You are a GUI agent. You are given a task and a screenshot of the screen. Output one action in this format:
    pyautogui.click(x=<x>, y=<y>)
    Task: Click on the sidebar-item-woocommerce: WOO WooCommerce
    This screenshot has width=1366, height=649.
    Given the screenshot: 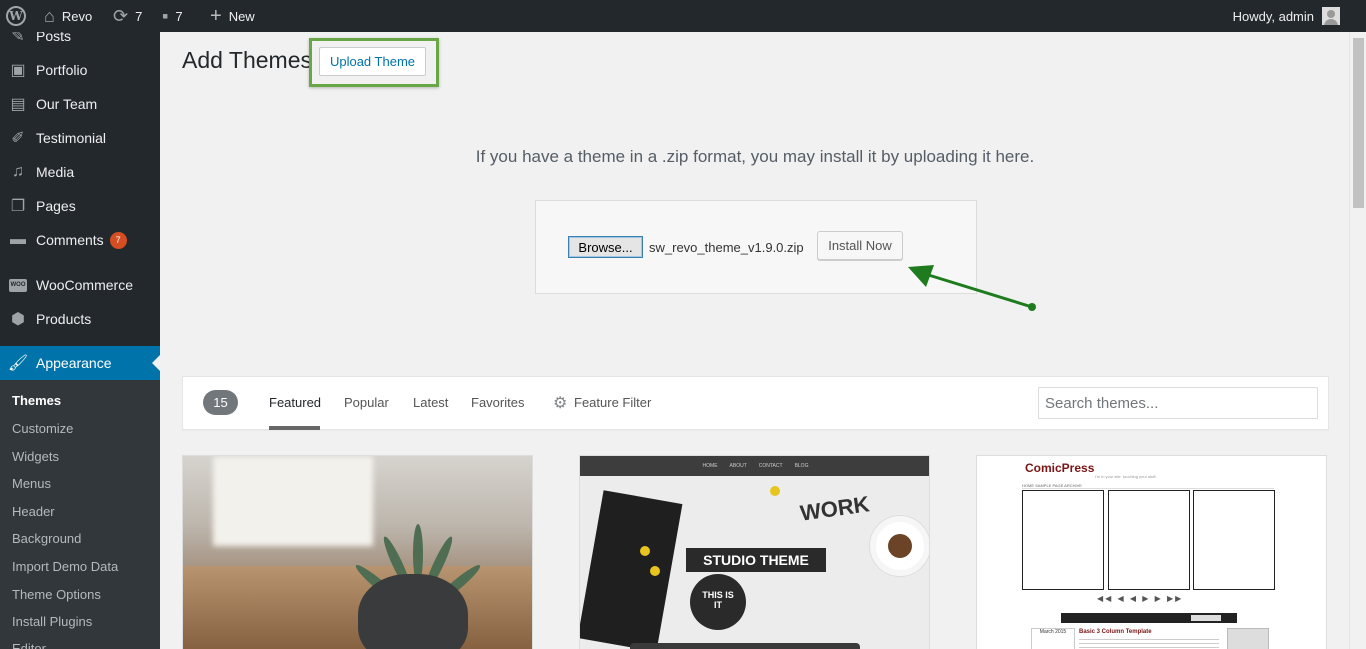 What is the action you would take?
    pyautogui.click(x=80, y=285)
    